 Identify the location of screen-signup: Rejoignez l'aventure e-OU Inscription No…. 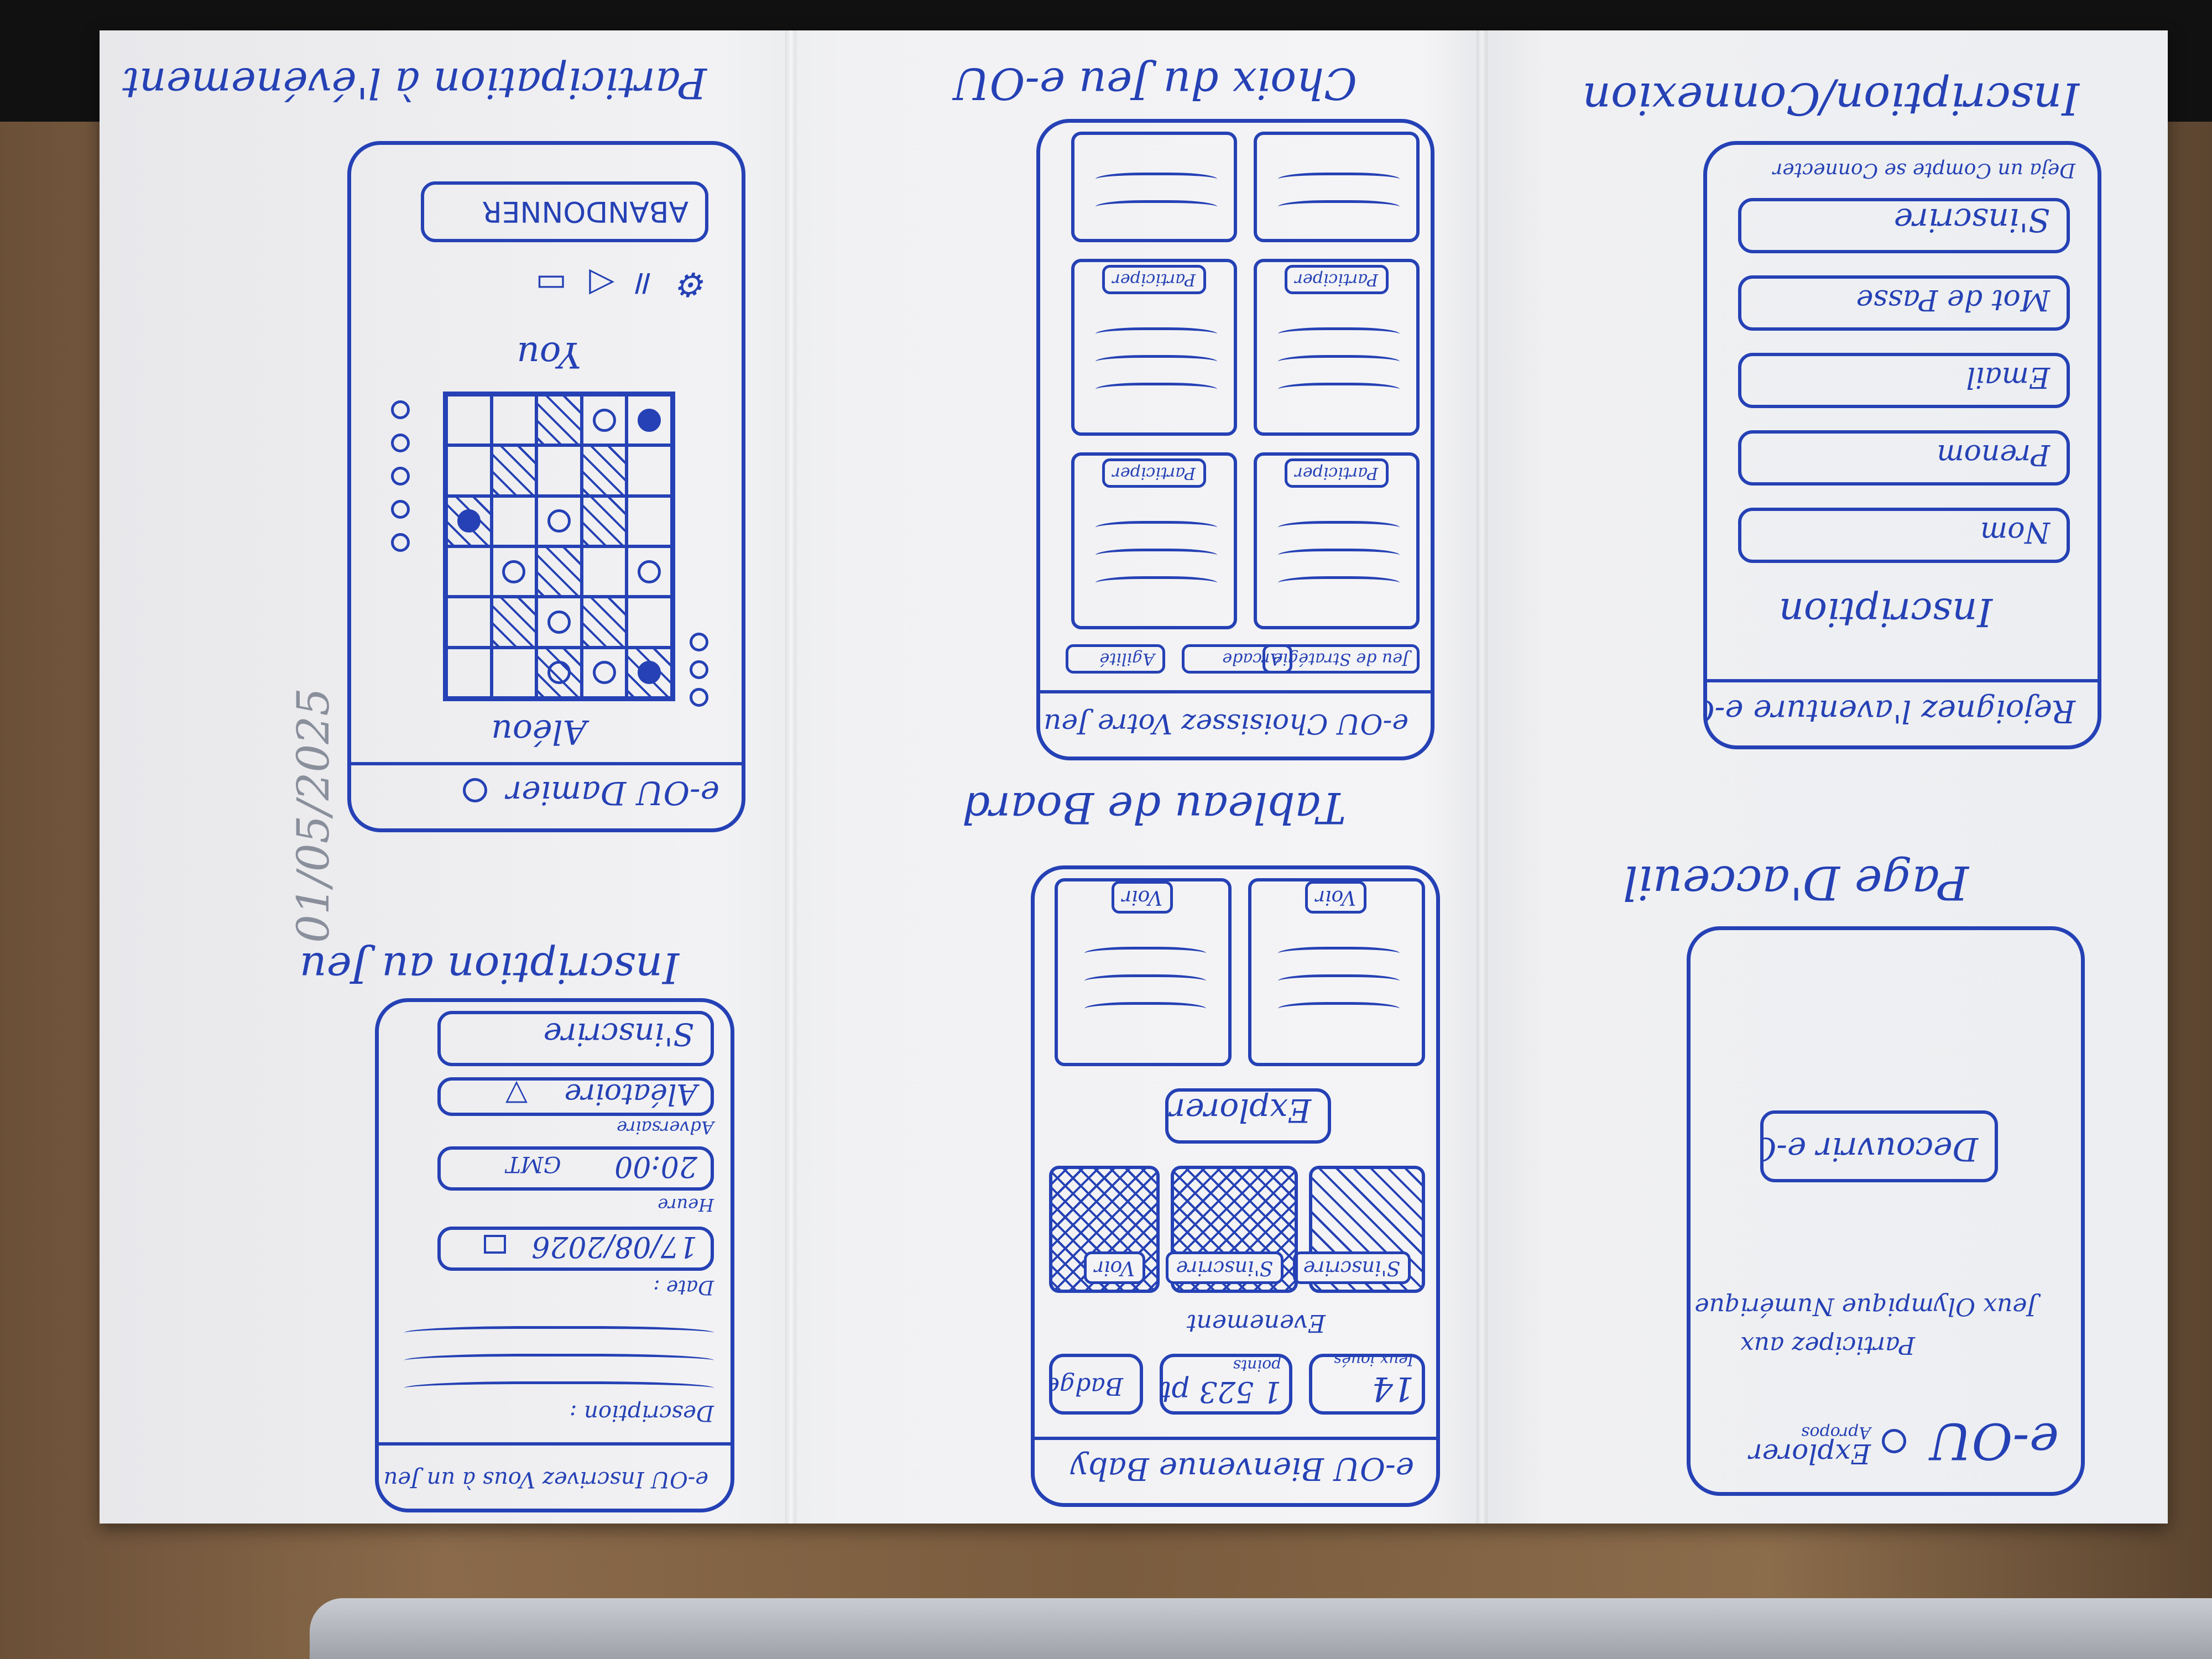
(1902, 445).